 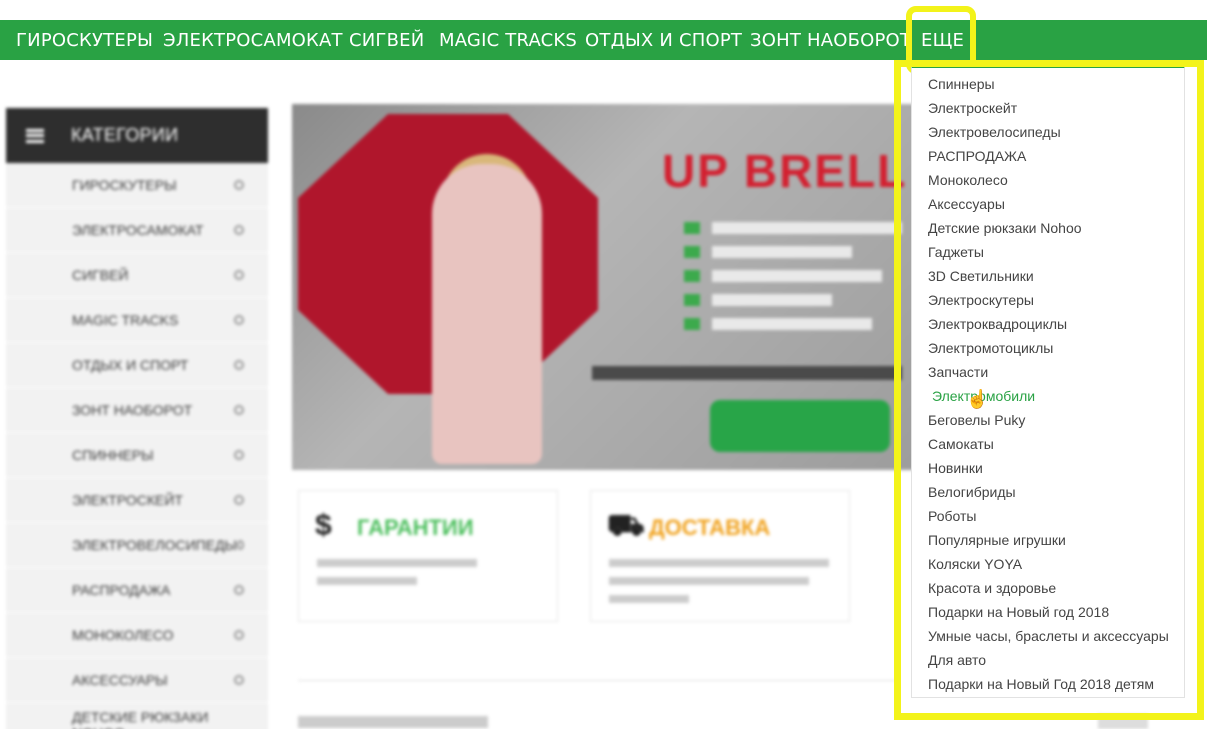 I want to click on category-item: СПИННЕРЫ, so click(x=137, y=455).